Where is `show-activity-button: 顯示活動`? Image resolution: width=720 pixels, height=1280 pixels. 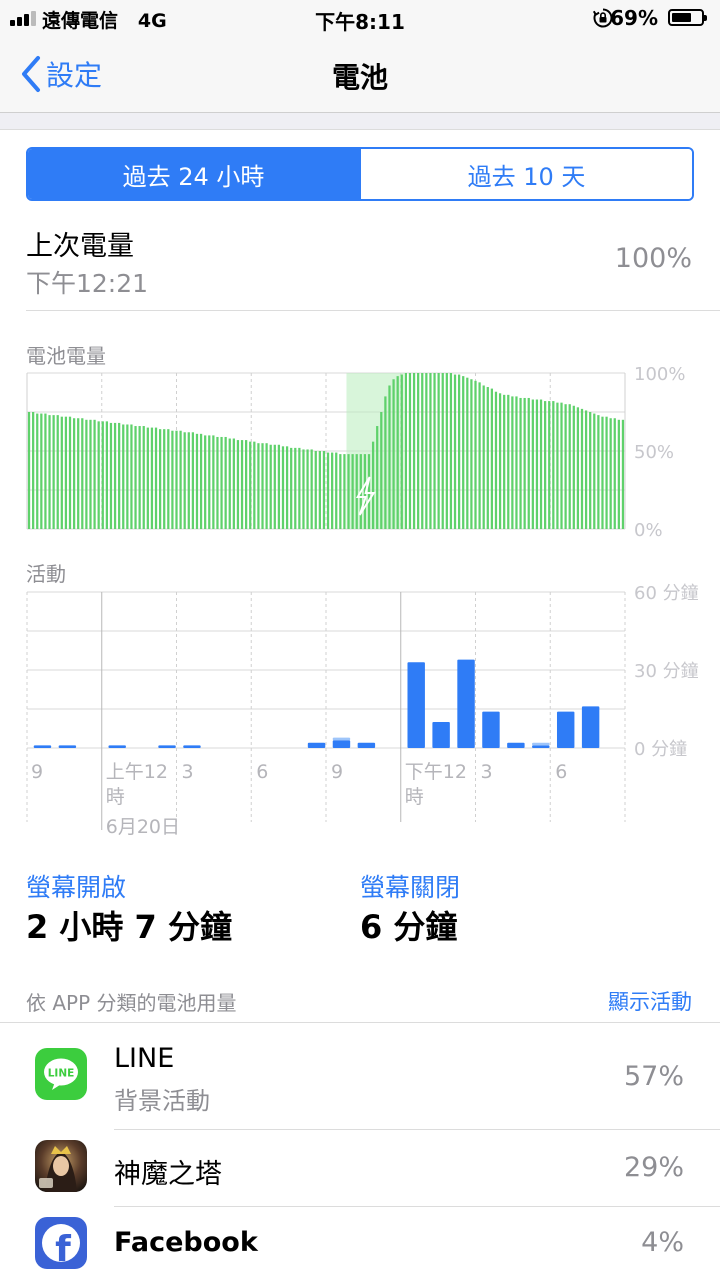 show-activity-button: 顯示活動 is located at coordinates (650, 1001).